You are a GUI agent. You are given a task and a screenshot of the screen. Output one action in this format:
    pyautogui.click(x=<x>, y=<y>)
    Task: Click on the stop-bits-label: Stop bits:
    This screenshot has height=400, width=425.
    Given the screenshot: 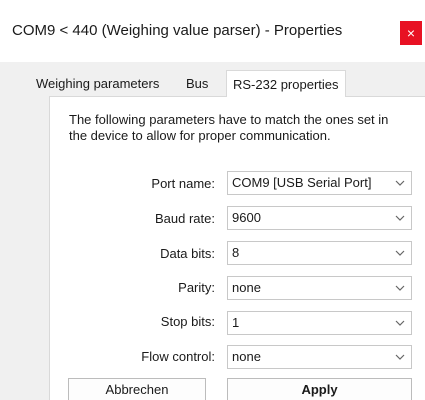 What is the action you would take?
    pyautogui.click(x=187, y=321)
    